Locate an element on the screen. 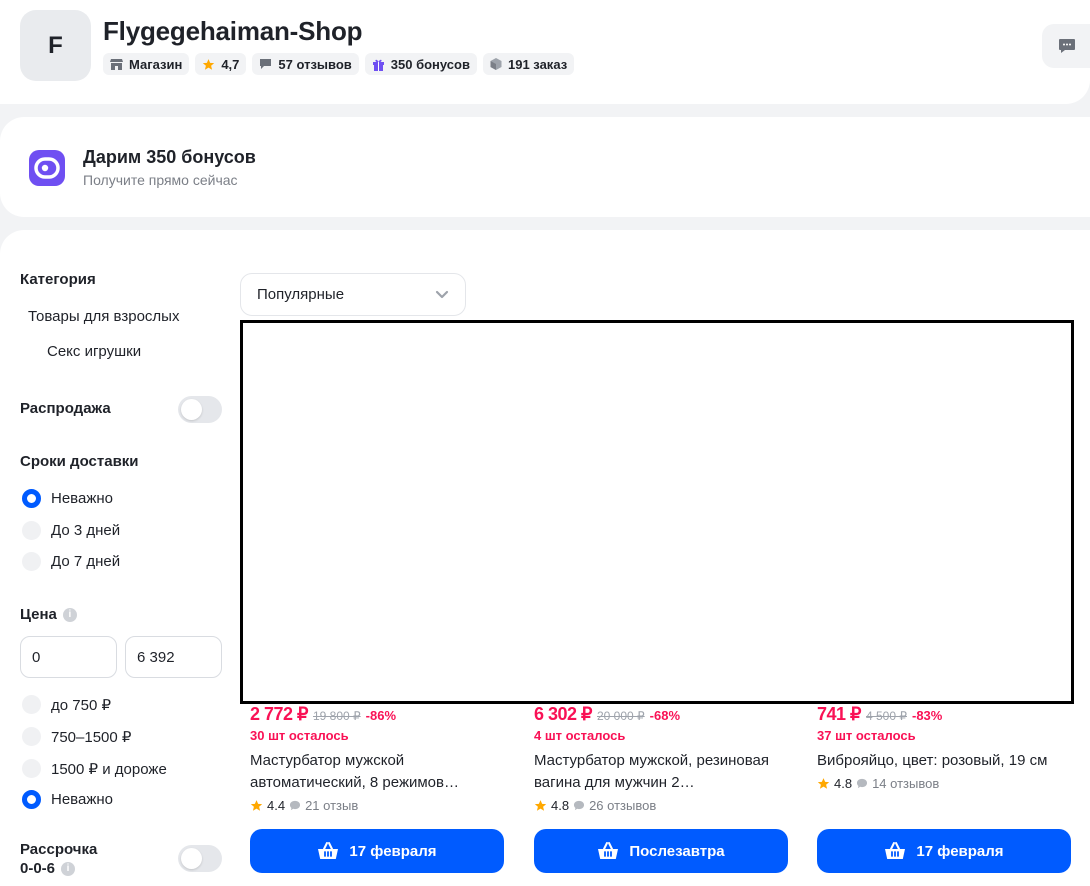  chip-orders: 191 заказ is located at coordinates (528, 64).